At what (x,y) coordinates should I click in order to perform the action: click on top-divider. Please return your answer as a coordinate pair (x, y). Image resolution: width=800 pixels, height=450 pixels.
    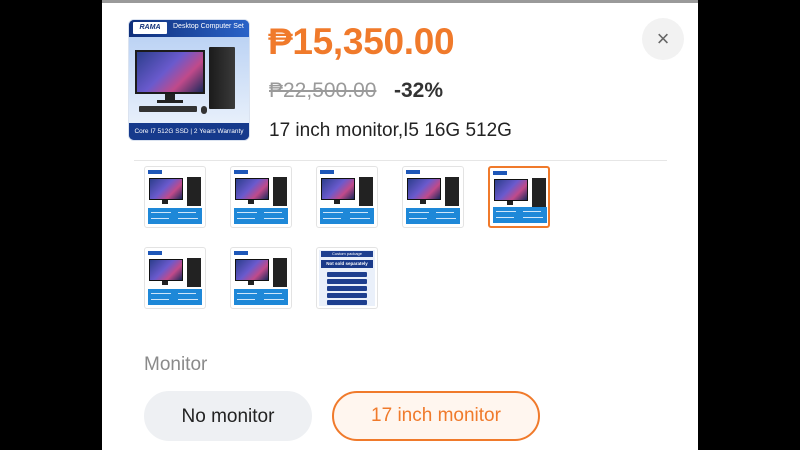
    Looking at the image, I should click on (400, 1).